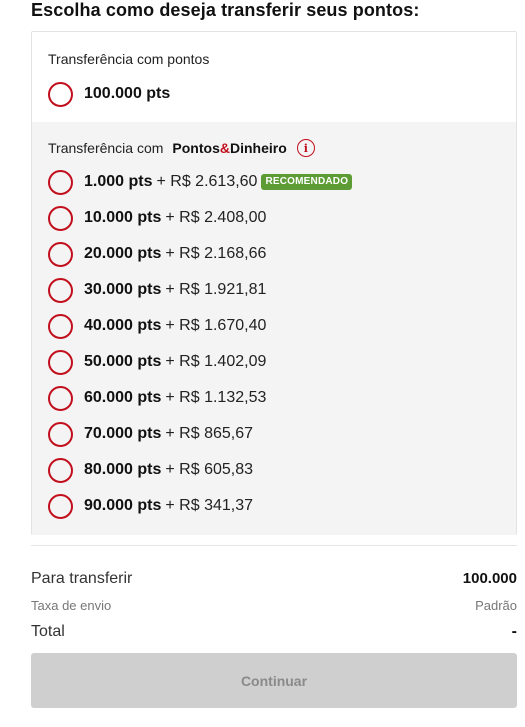 The image size is (525, 727). What do you see at coordinates (123, 289) in the screenshot?
I see `option-points: 30.000 pts` at bounding box center [123, 289].